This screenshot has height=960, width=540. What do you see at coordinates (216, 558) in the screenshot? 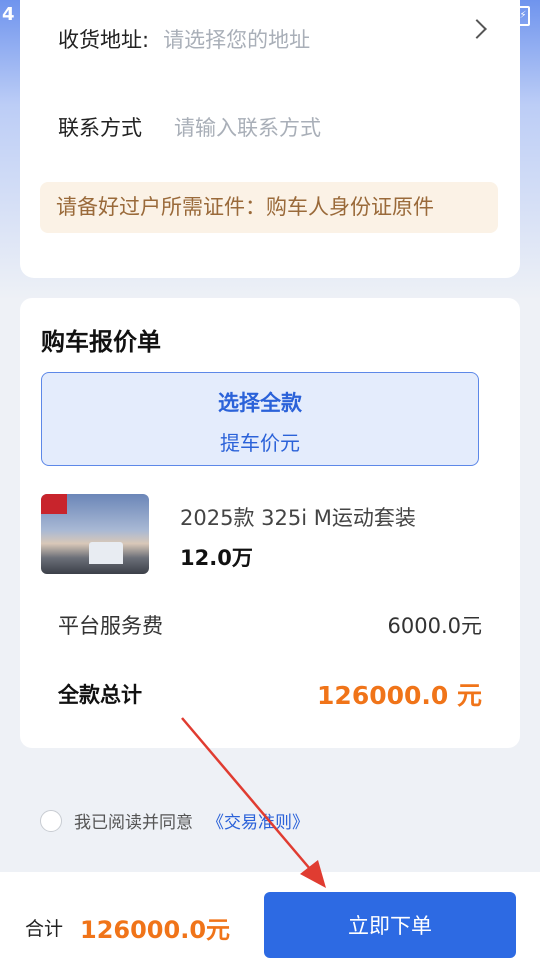
I see `car-price: 12.0万` at bounding box center [216, 558].